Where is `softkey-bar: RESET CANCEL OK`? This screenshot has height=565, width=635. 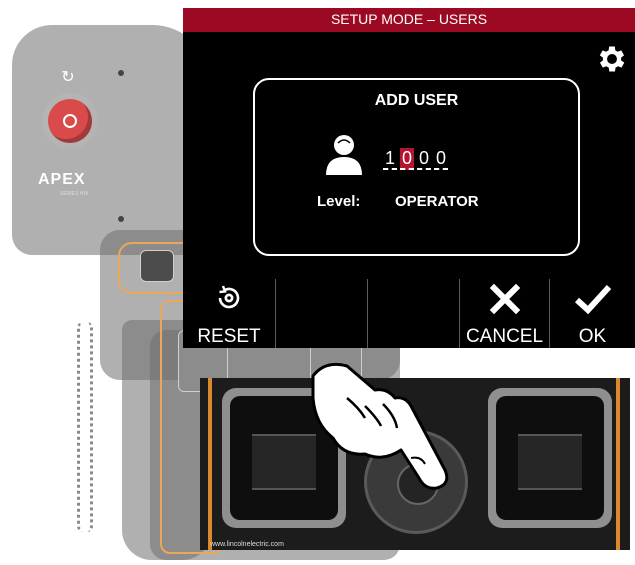 softkey-bar: RESET CANCEL OK is located at coordinates (409, 313).